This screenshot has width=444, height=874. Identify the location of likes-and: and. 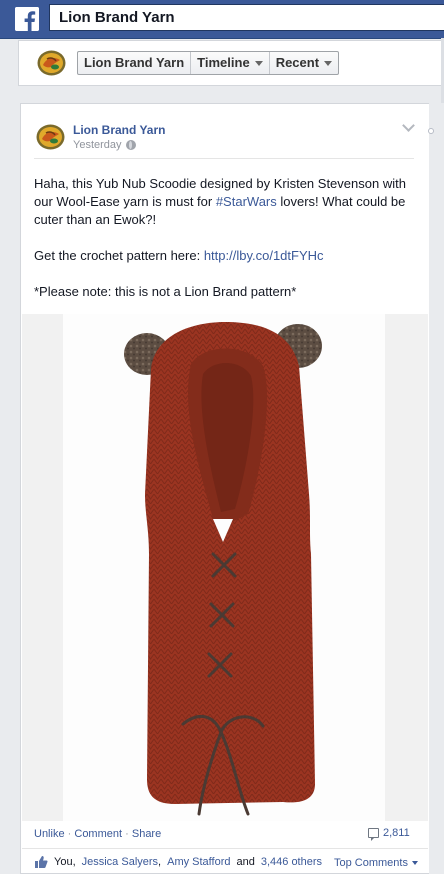
(245, 862).